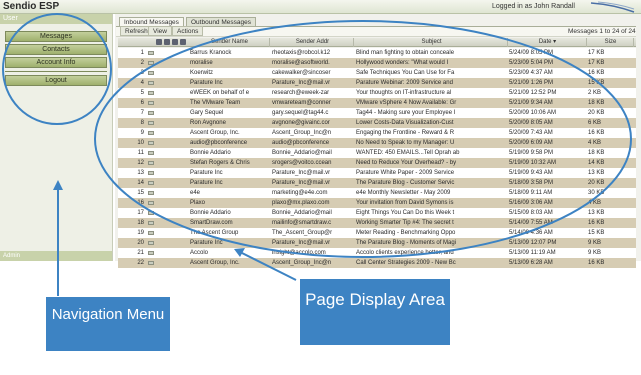 This screenshot has height=375, width=641. Describe the element at coordinates (302, 133) in the screenshot. I see `sender-addr-cell: Ascent_Group_Inc@n` at that location.